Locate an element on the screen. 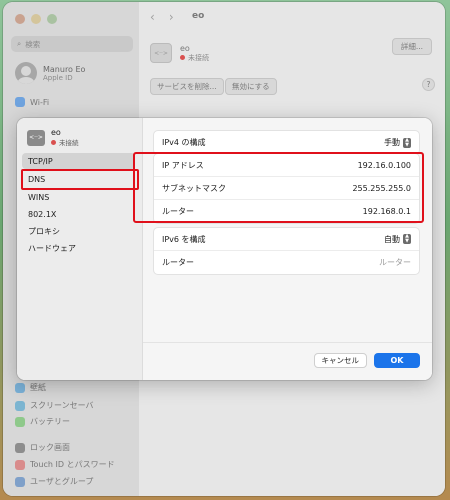 The width and height of the screenshot is (450, 500). sidebar-search-input: ⌕ 検索 is located at coordinates (72, 44).